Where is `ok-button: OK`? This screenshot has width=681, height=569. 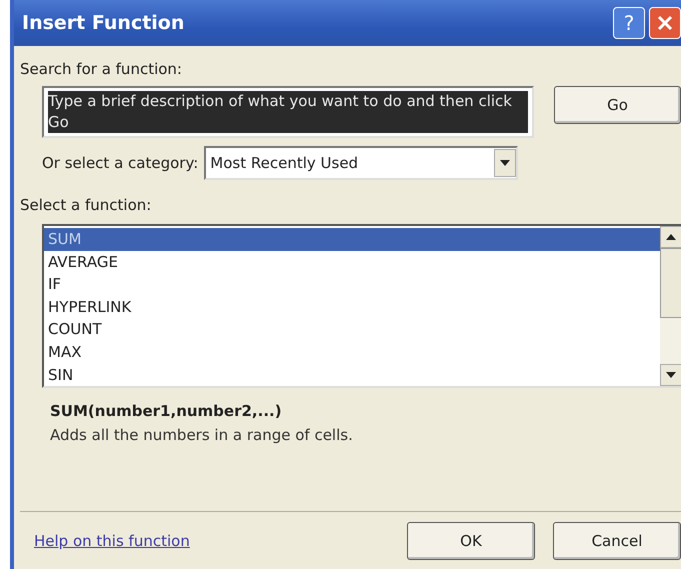
ok-button: OK is located at coordinates (471, 541).